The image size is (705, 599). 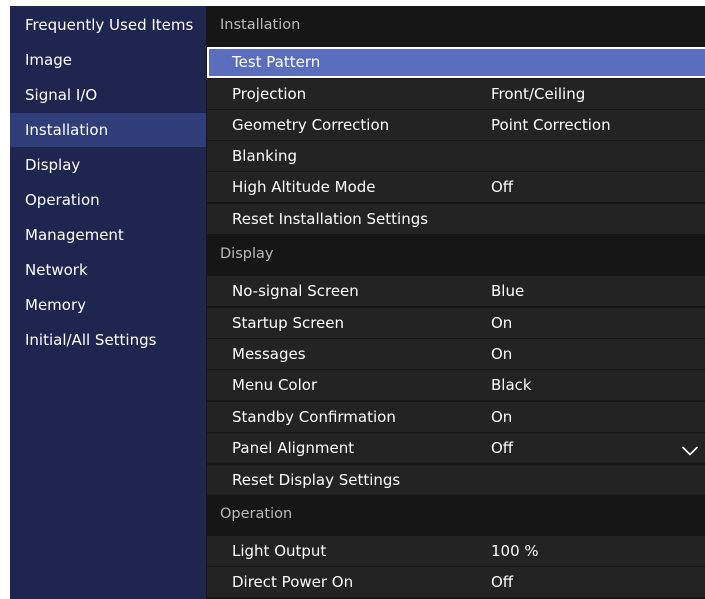 What do you see at coordinates (551, 125) in the screenshot?
I see `row-value: Point Correction` at bounding box center [551, 125].